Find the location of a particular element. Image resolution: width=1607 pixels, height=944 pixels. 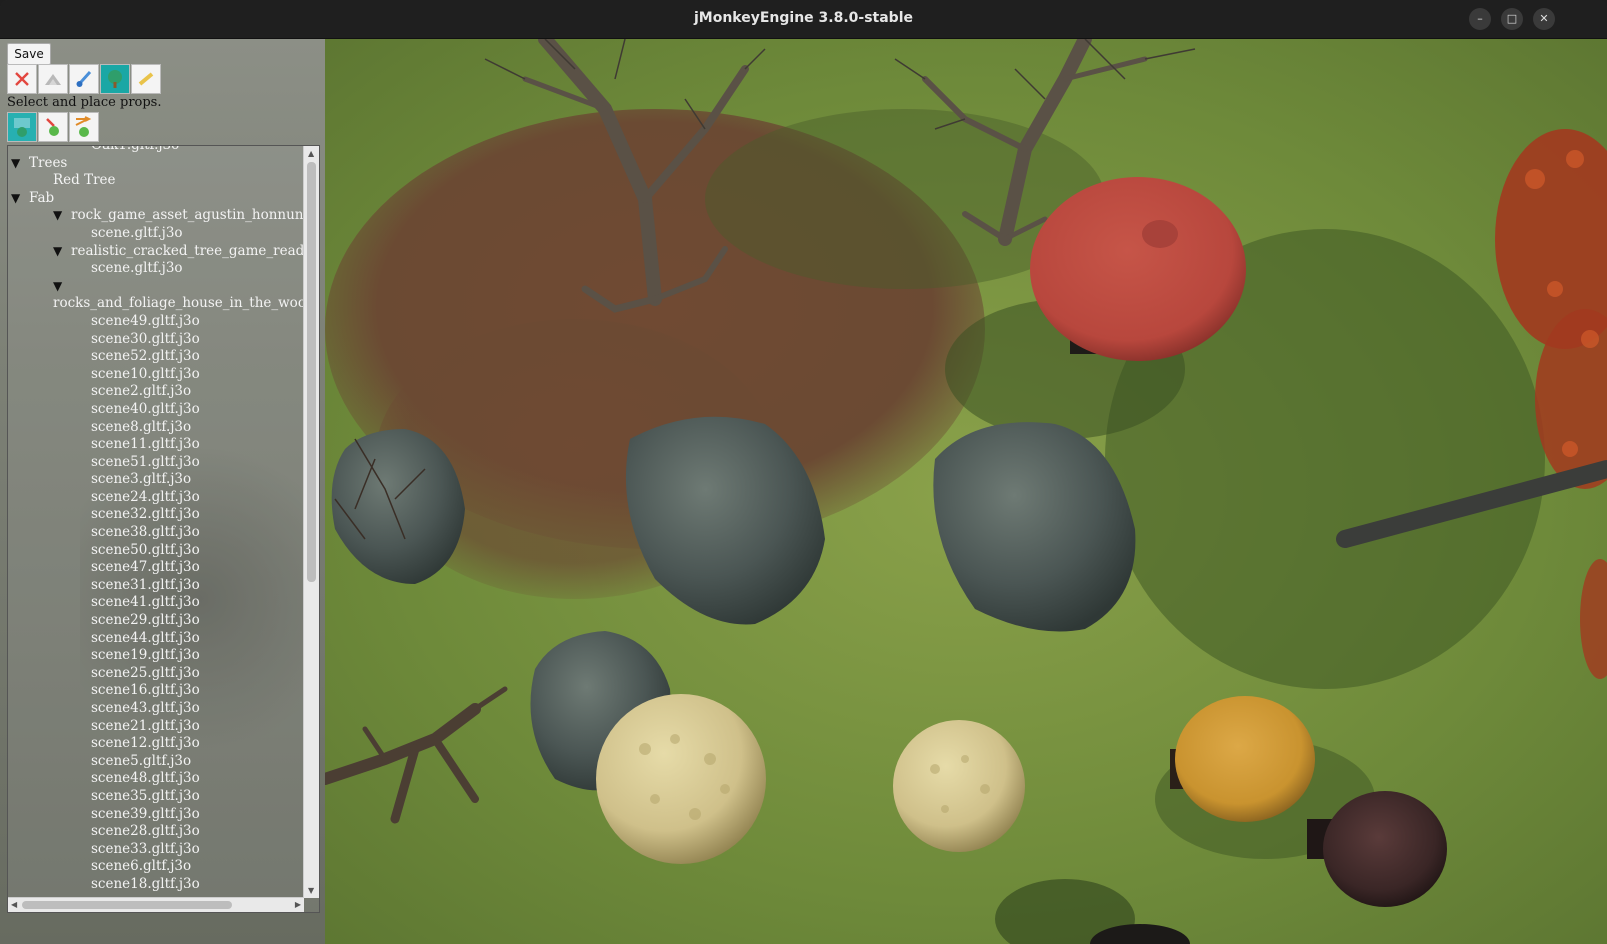

window-title: jMonkeyEngine 3.8.0-stable is located at coordinates (803, 18).